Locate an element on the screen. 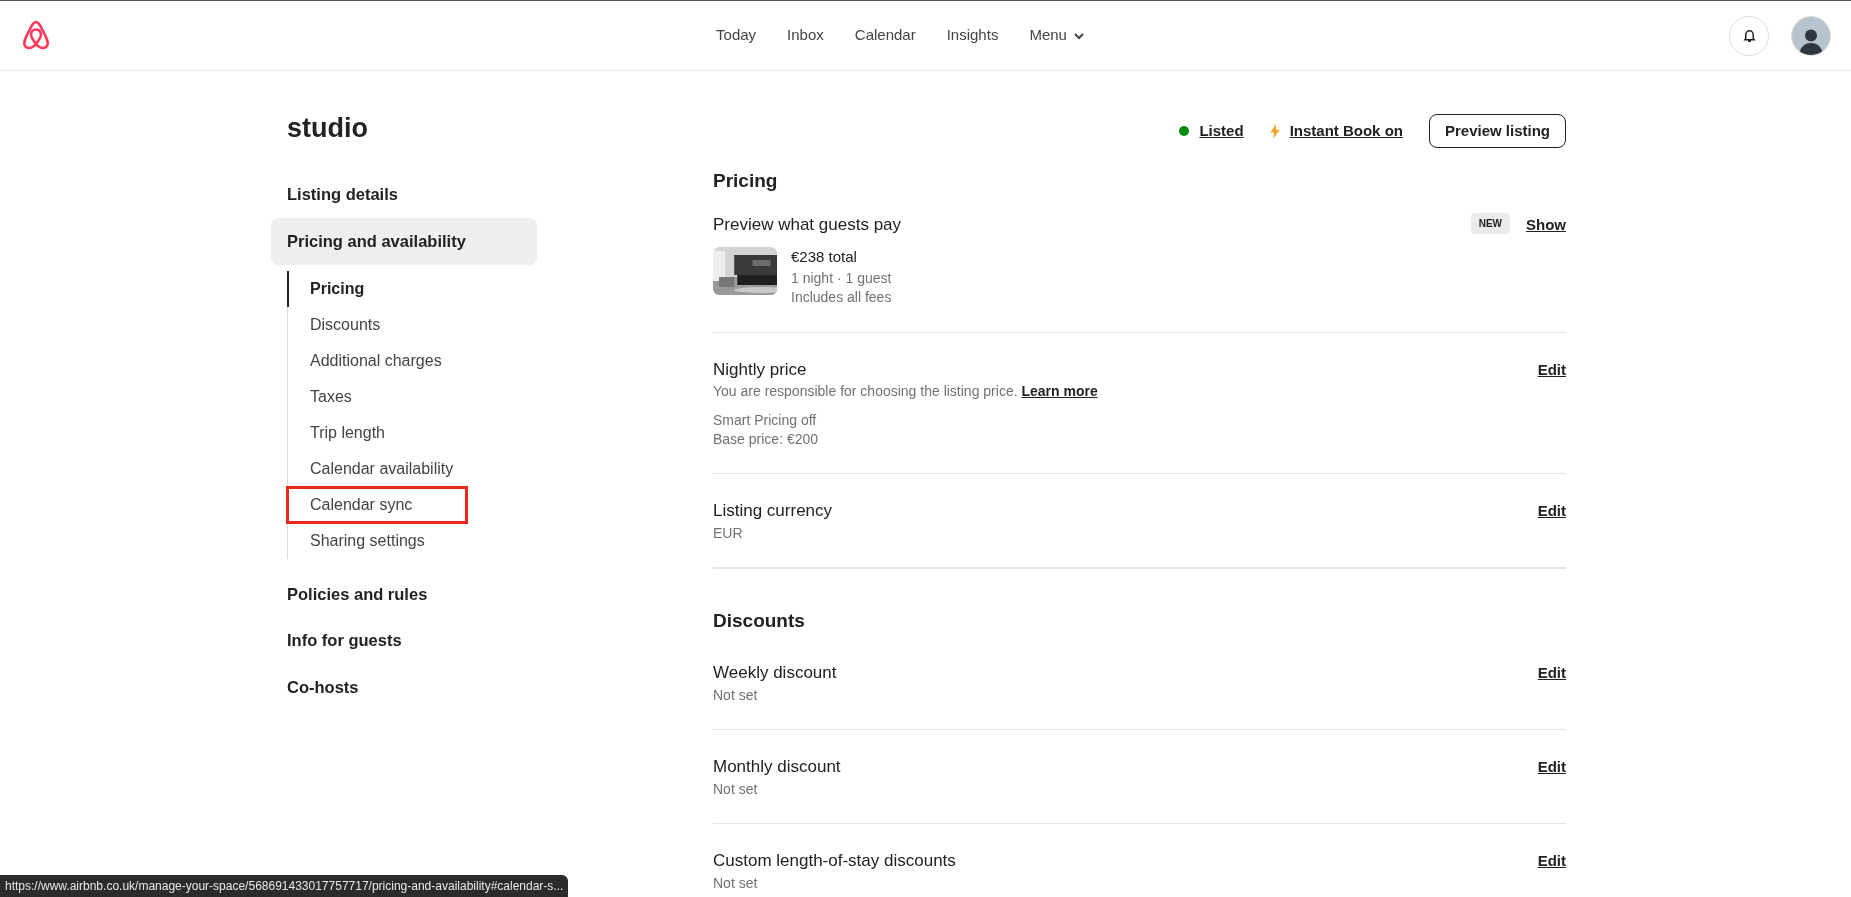 This screenshot has width=1851, height=897. nav-link: Today is located at coordinates (736, 35).